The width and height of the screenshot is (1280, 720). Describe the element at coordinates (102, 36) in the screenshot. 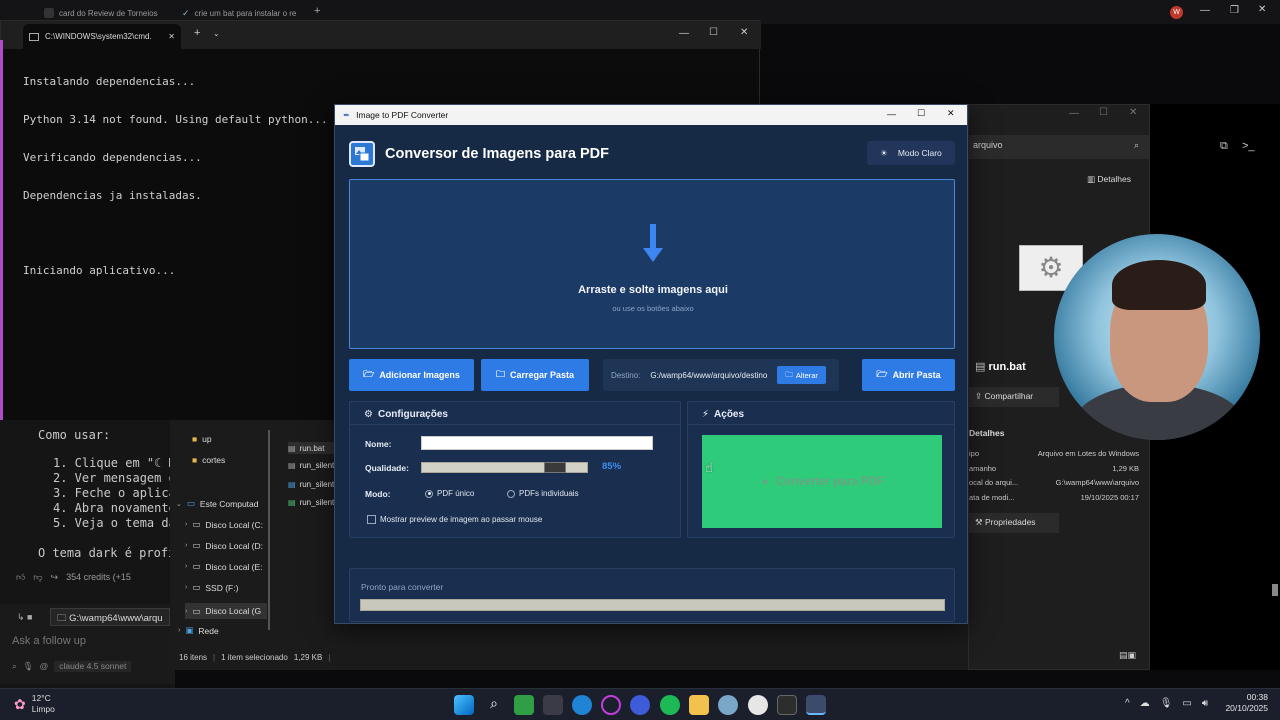

I see `terminal-tab: C:\WINDOWS\system32\cmd. ✕` at that location.